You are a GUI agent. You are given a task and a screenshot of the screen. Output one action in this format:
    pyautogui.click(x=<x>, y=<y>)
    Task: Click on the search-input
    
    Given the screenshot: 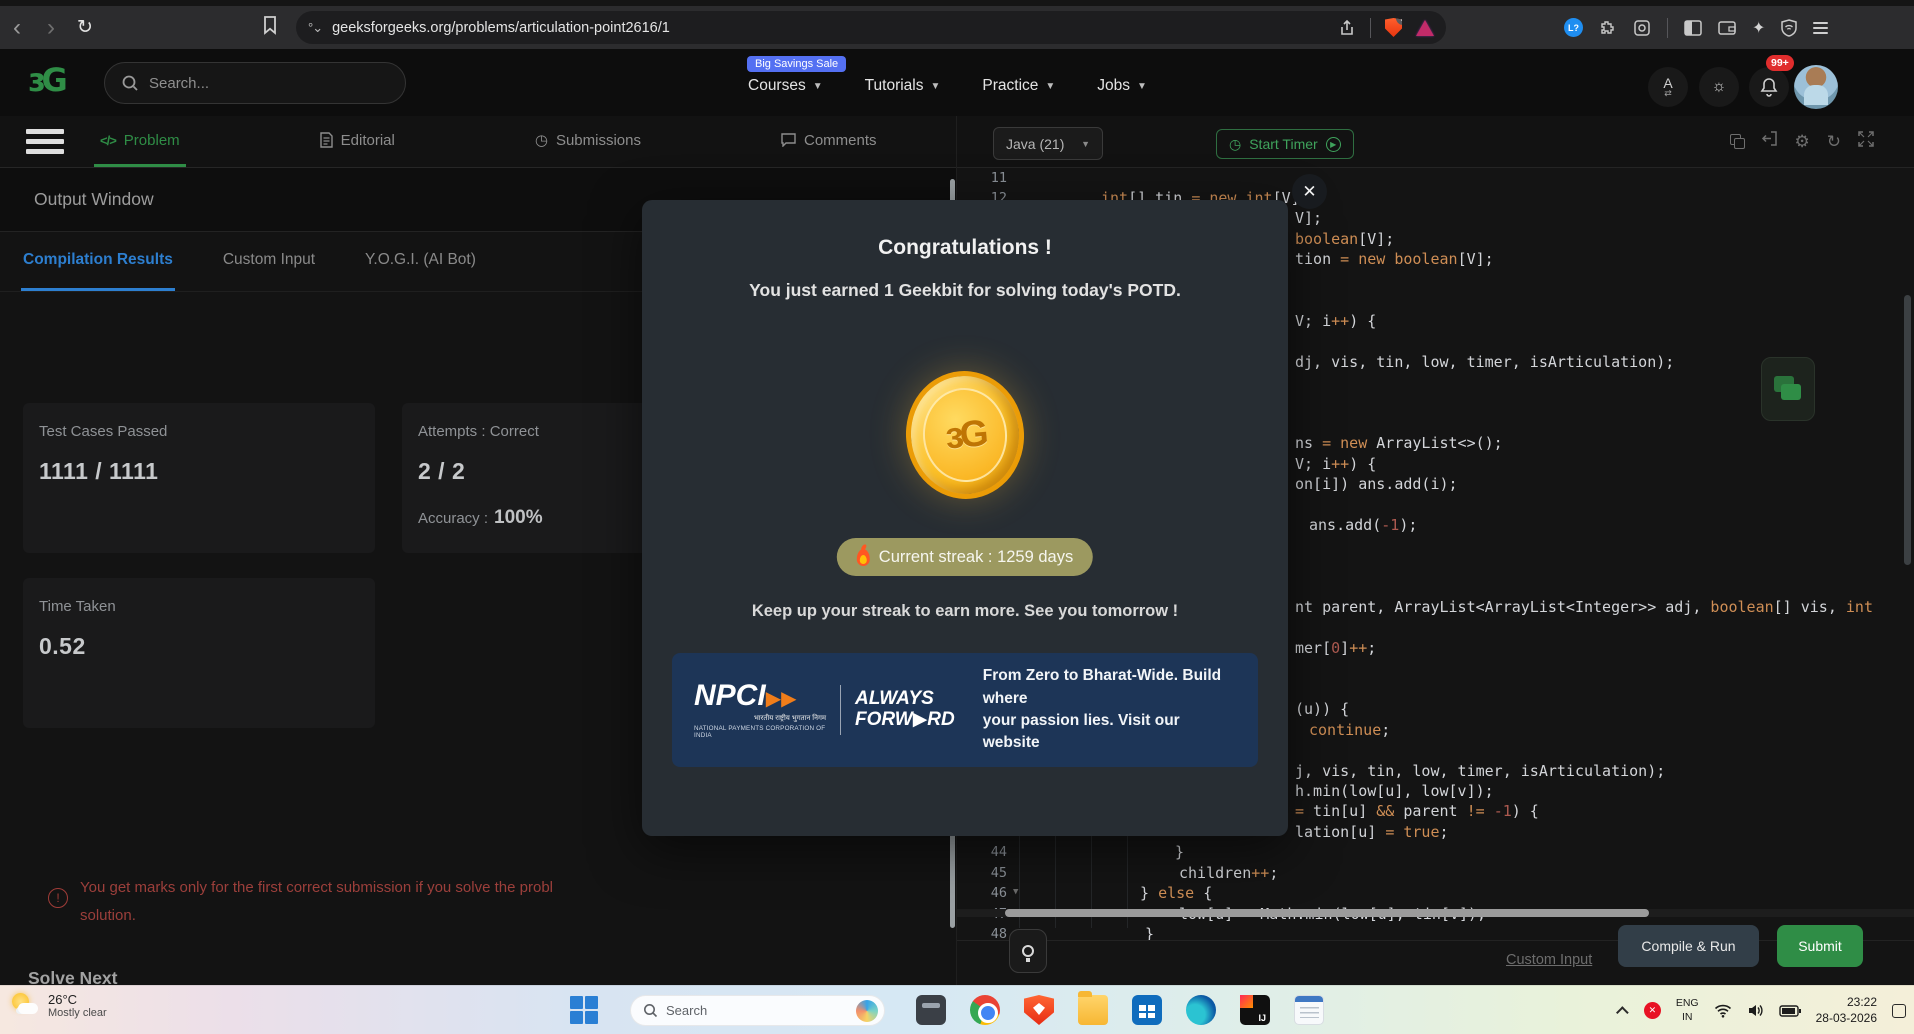 What is the action you would take?
    pyautogui.click(x=259, y=83)
    